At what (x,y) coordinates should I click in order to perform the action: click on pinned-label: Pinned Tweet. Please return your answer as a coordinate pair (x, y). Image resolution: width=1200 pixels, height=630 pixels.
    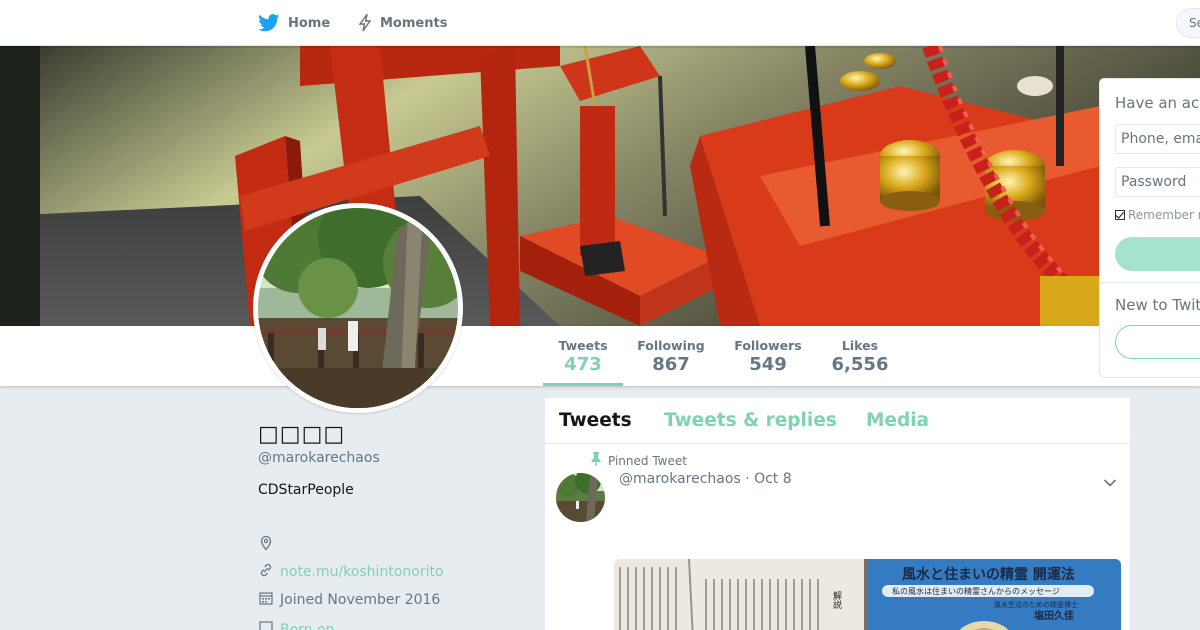
    Looking at the image, I should click on (647, 460).